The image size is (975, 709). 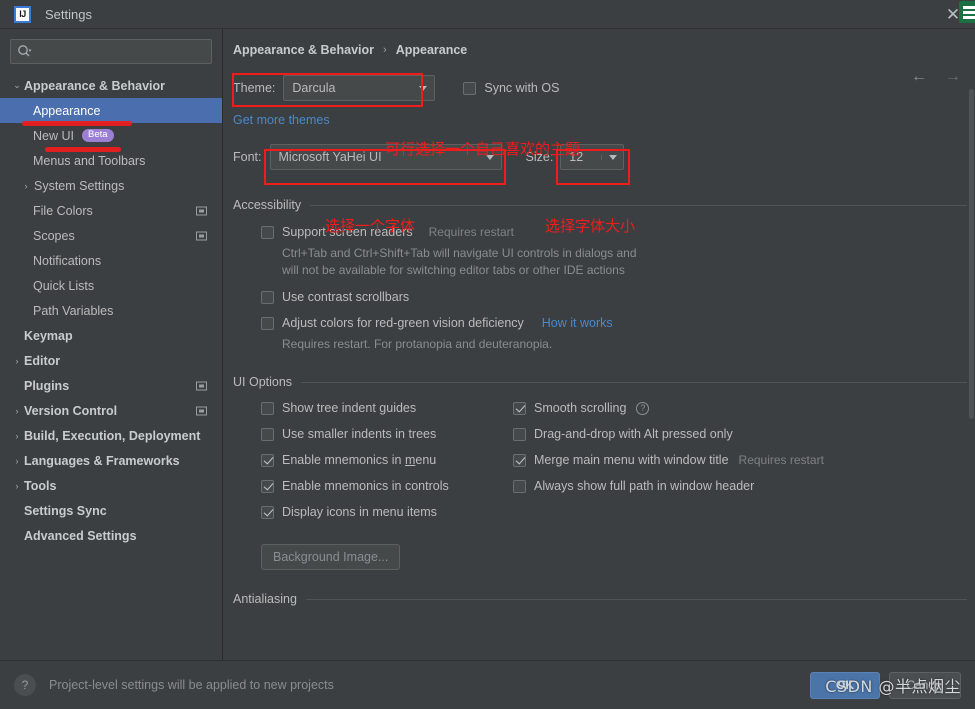 I want to click on sidebar-item-plugins: ›Plugins, so click(x=111, y=385).